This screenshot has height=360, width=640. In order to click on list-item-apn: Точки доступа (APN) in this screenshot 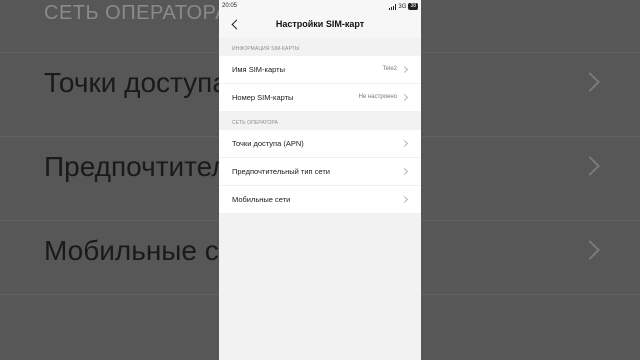, I will do `click(320, 144)`.